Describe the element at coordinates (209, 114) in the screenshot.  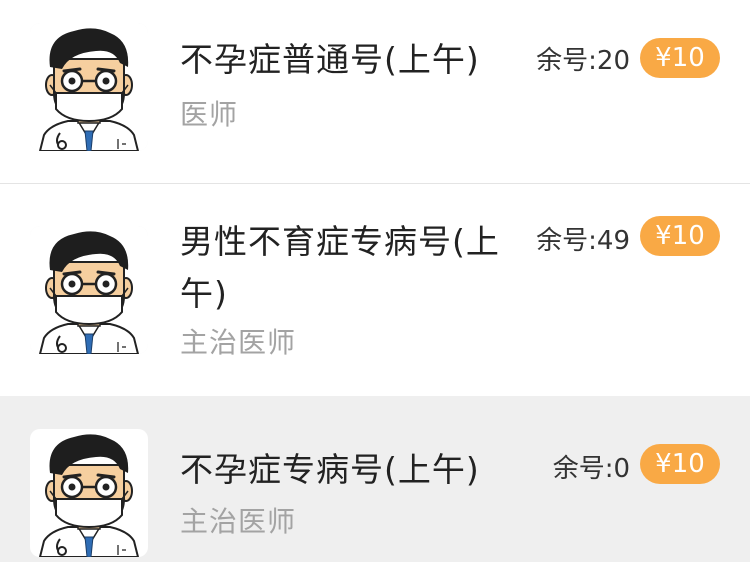
I see `doctor-title: 医师` at that location.